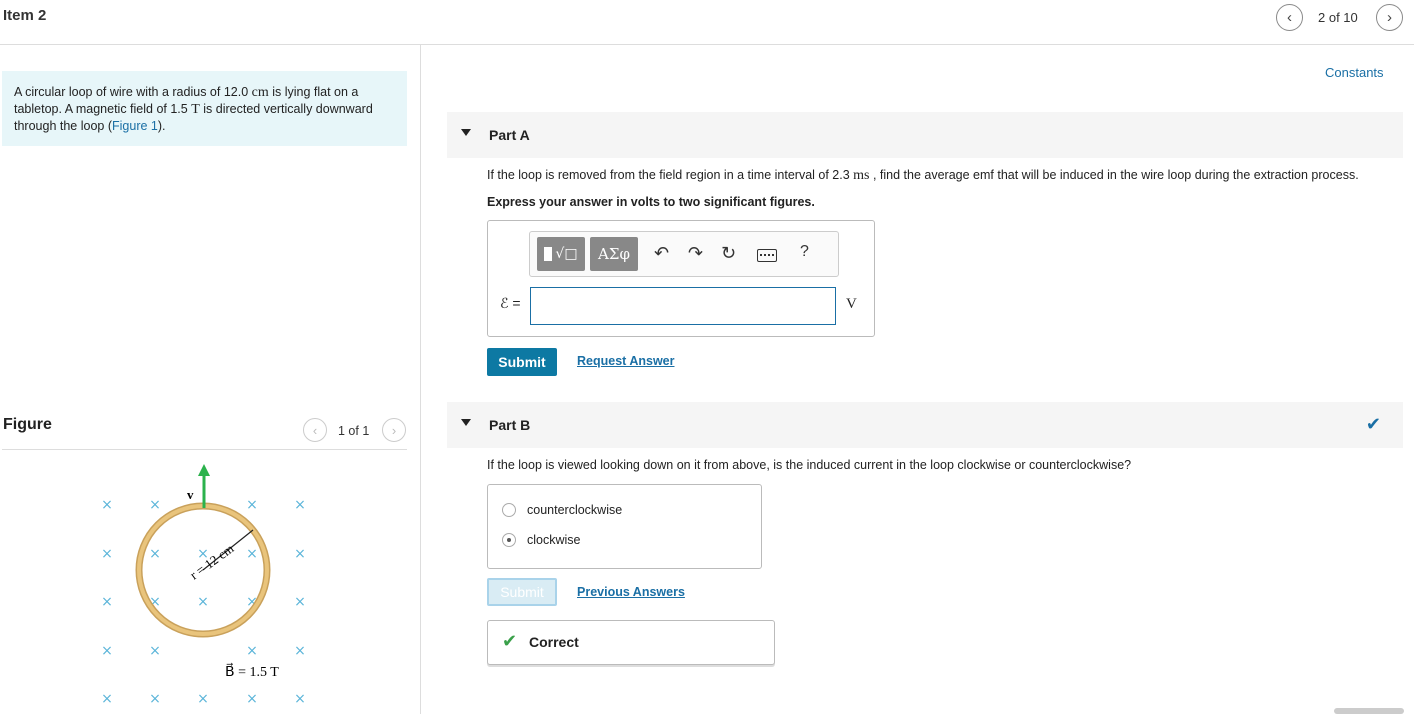  What do you see at coordinates (661, 253) in the screenshot?
I see `undo-icon: ↶` at bounding box center [661, 253].